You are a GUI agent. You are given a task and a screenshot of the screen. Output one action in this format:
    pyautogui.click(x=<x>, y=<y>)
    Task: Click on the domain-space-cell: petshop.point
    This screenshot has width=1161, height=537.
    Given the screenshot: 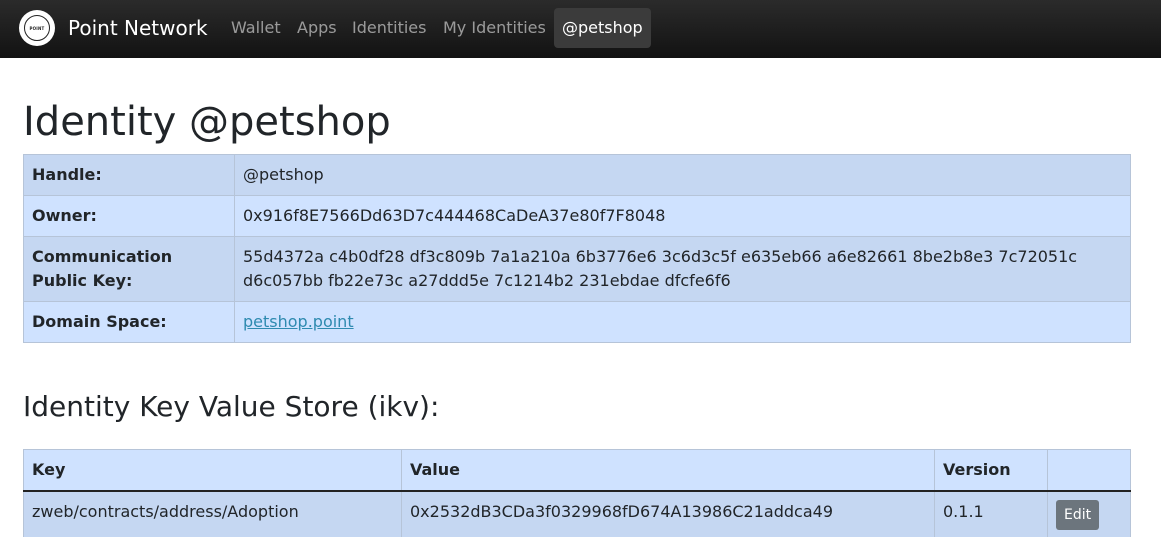 What is the action you would take?
    pyautogui.click(x=682, y=322)
    